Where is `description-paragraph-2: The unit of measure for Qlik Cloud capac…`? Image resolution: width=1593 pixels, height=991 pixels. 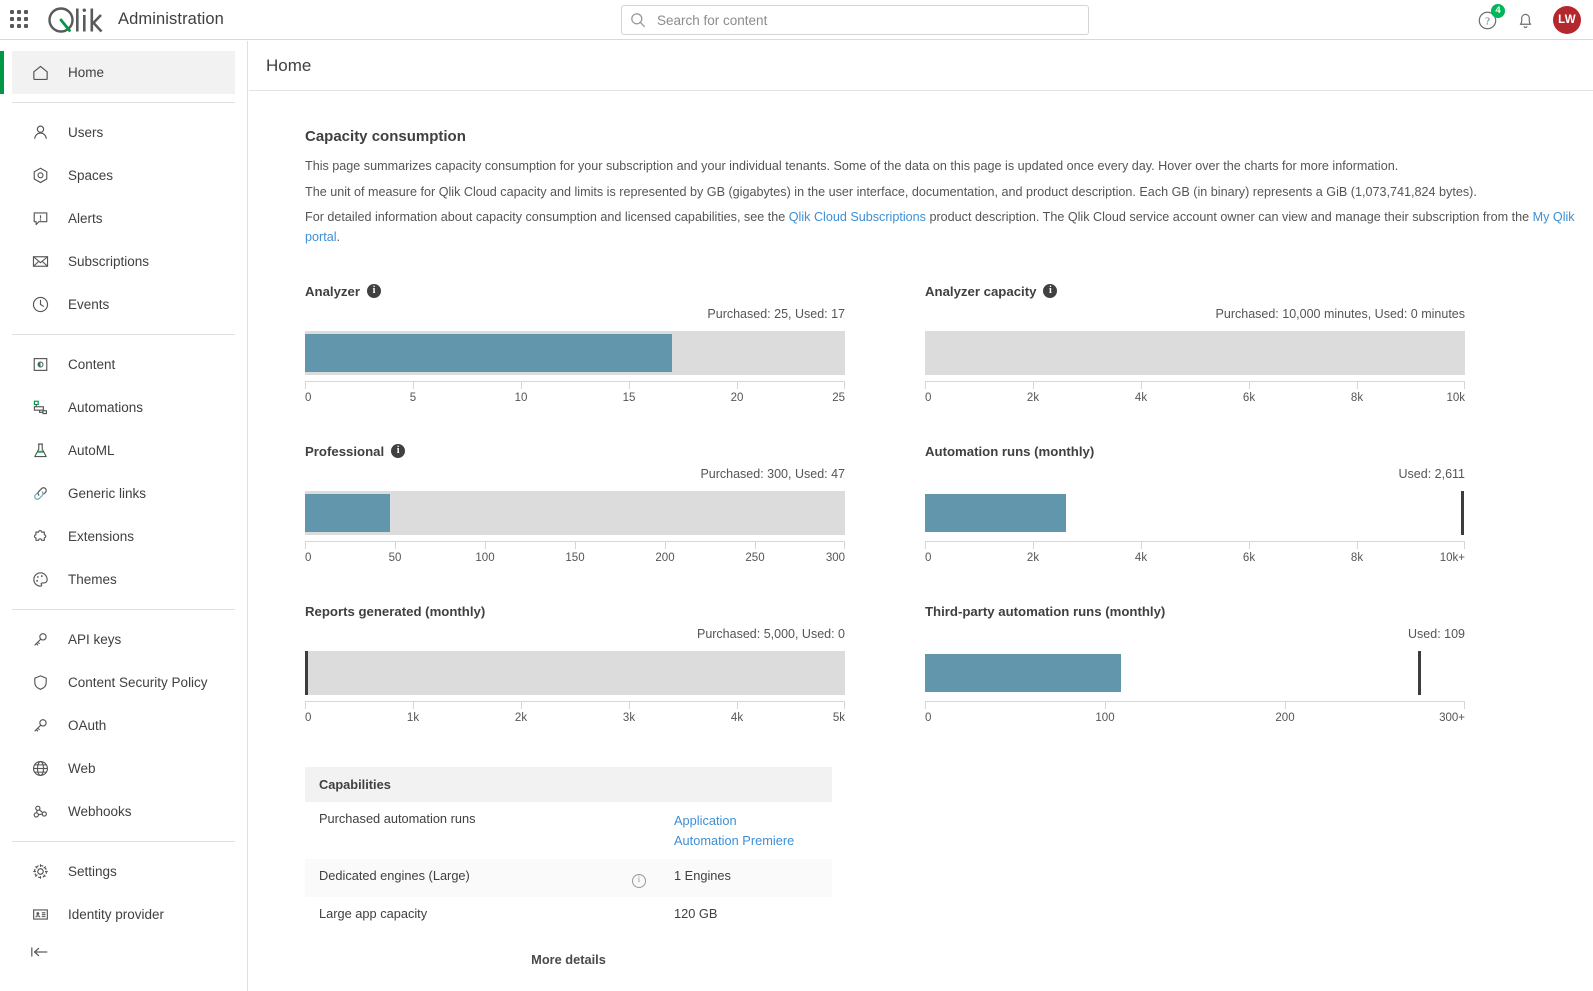
description-paragraph-2: The unit of measure for Qlik Cloud capac… is located at coordinates (891, 191).